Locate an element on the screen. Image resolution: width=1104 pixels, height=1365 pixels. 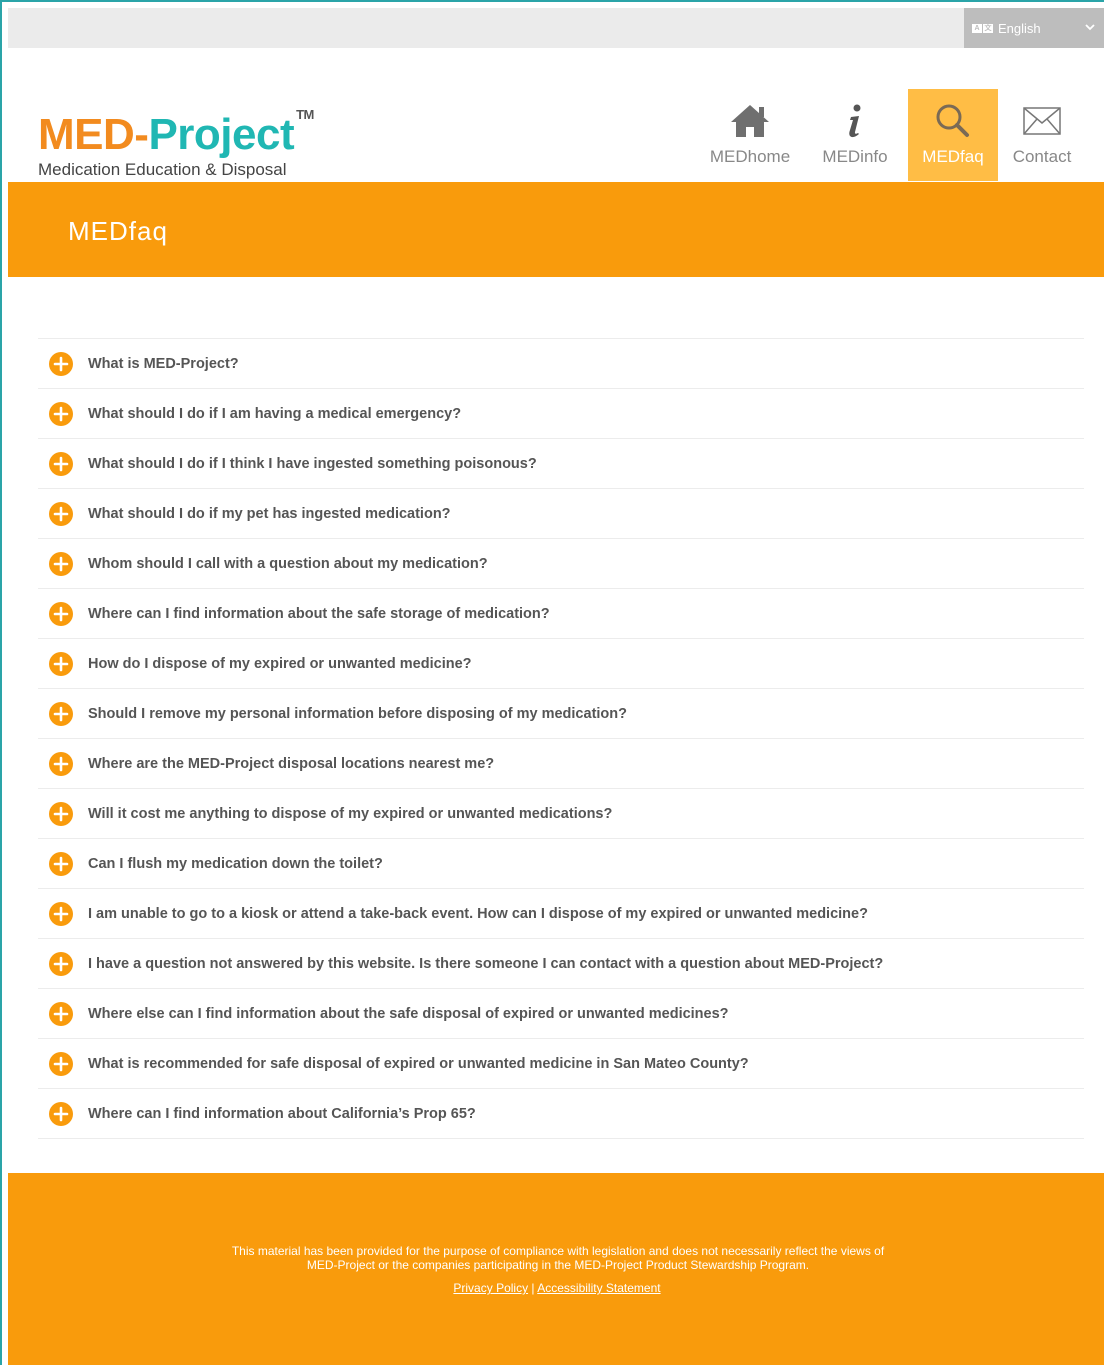
nav-item-medfaq: MEDfaq is located at coordinates (953, 135).